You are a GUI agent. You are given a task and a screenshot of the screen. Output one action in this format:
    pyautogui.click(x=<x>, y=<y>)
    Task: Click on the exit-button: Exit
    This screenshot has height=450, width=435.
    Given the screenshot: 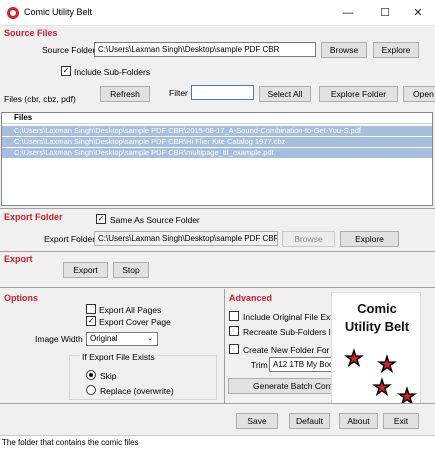 What is the action you would take?
    pyautogui.click(x=401, y=421)
    